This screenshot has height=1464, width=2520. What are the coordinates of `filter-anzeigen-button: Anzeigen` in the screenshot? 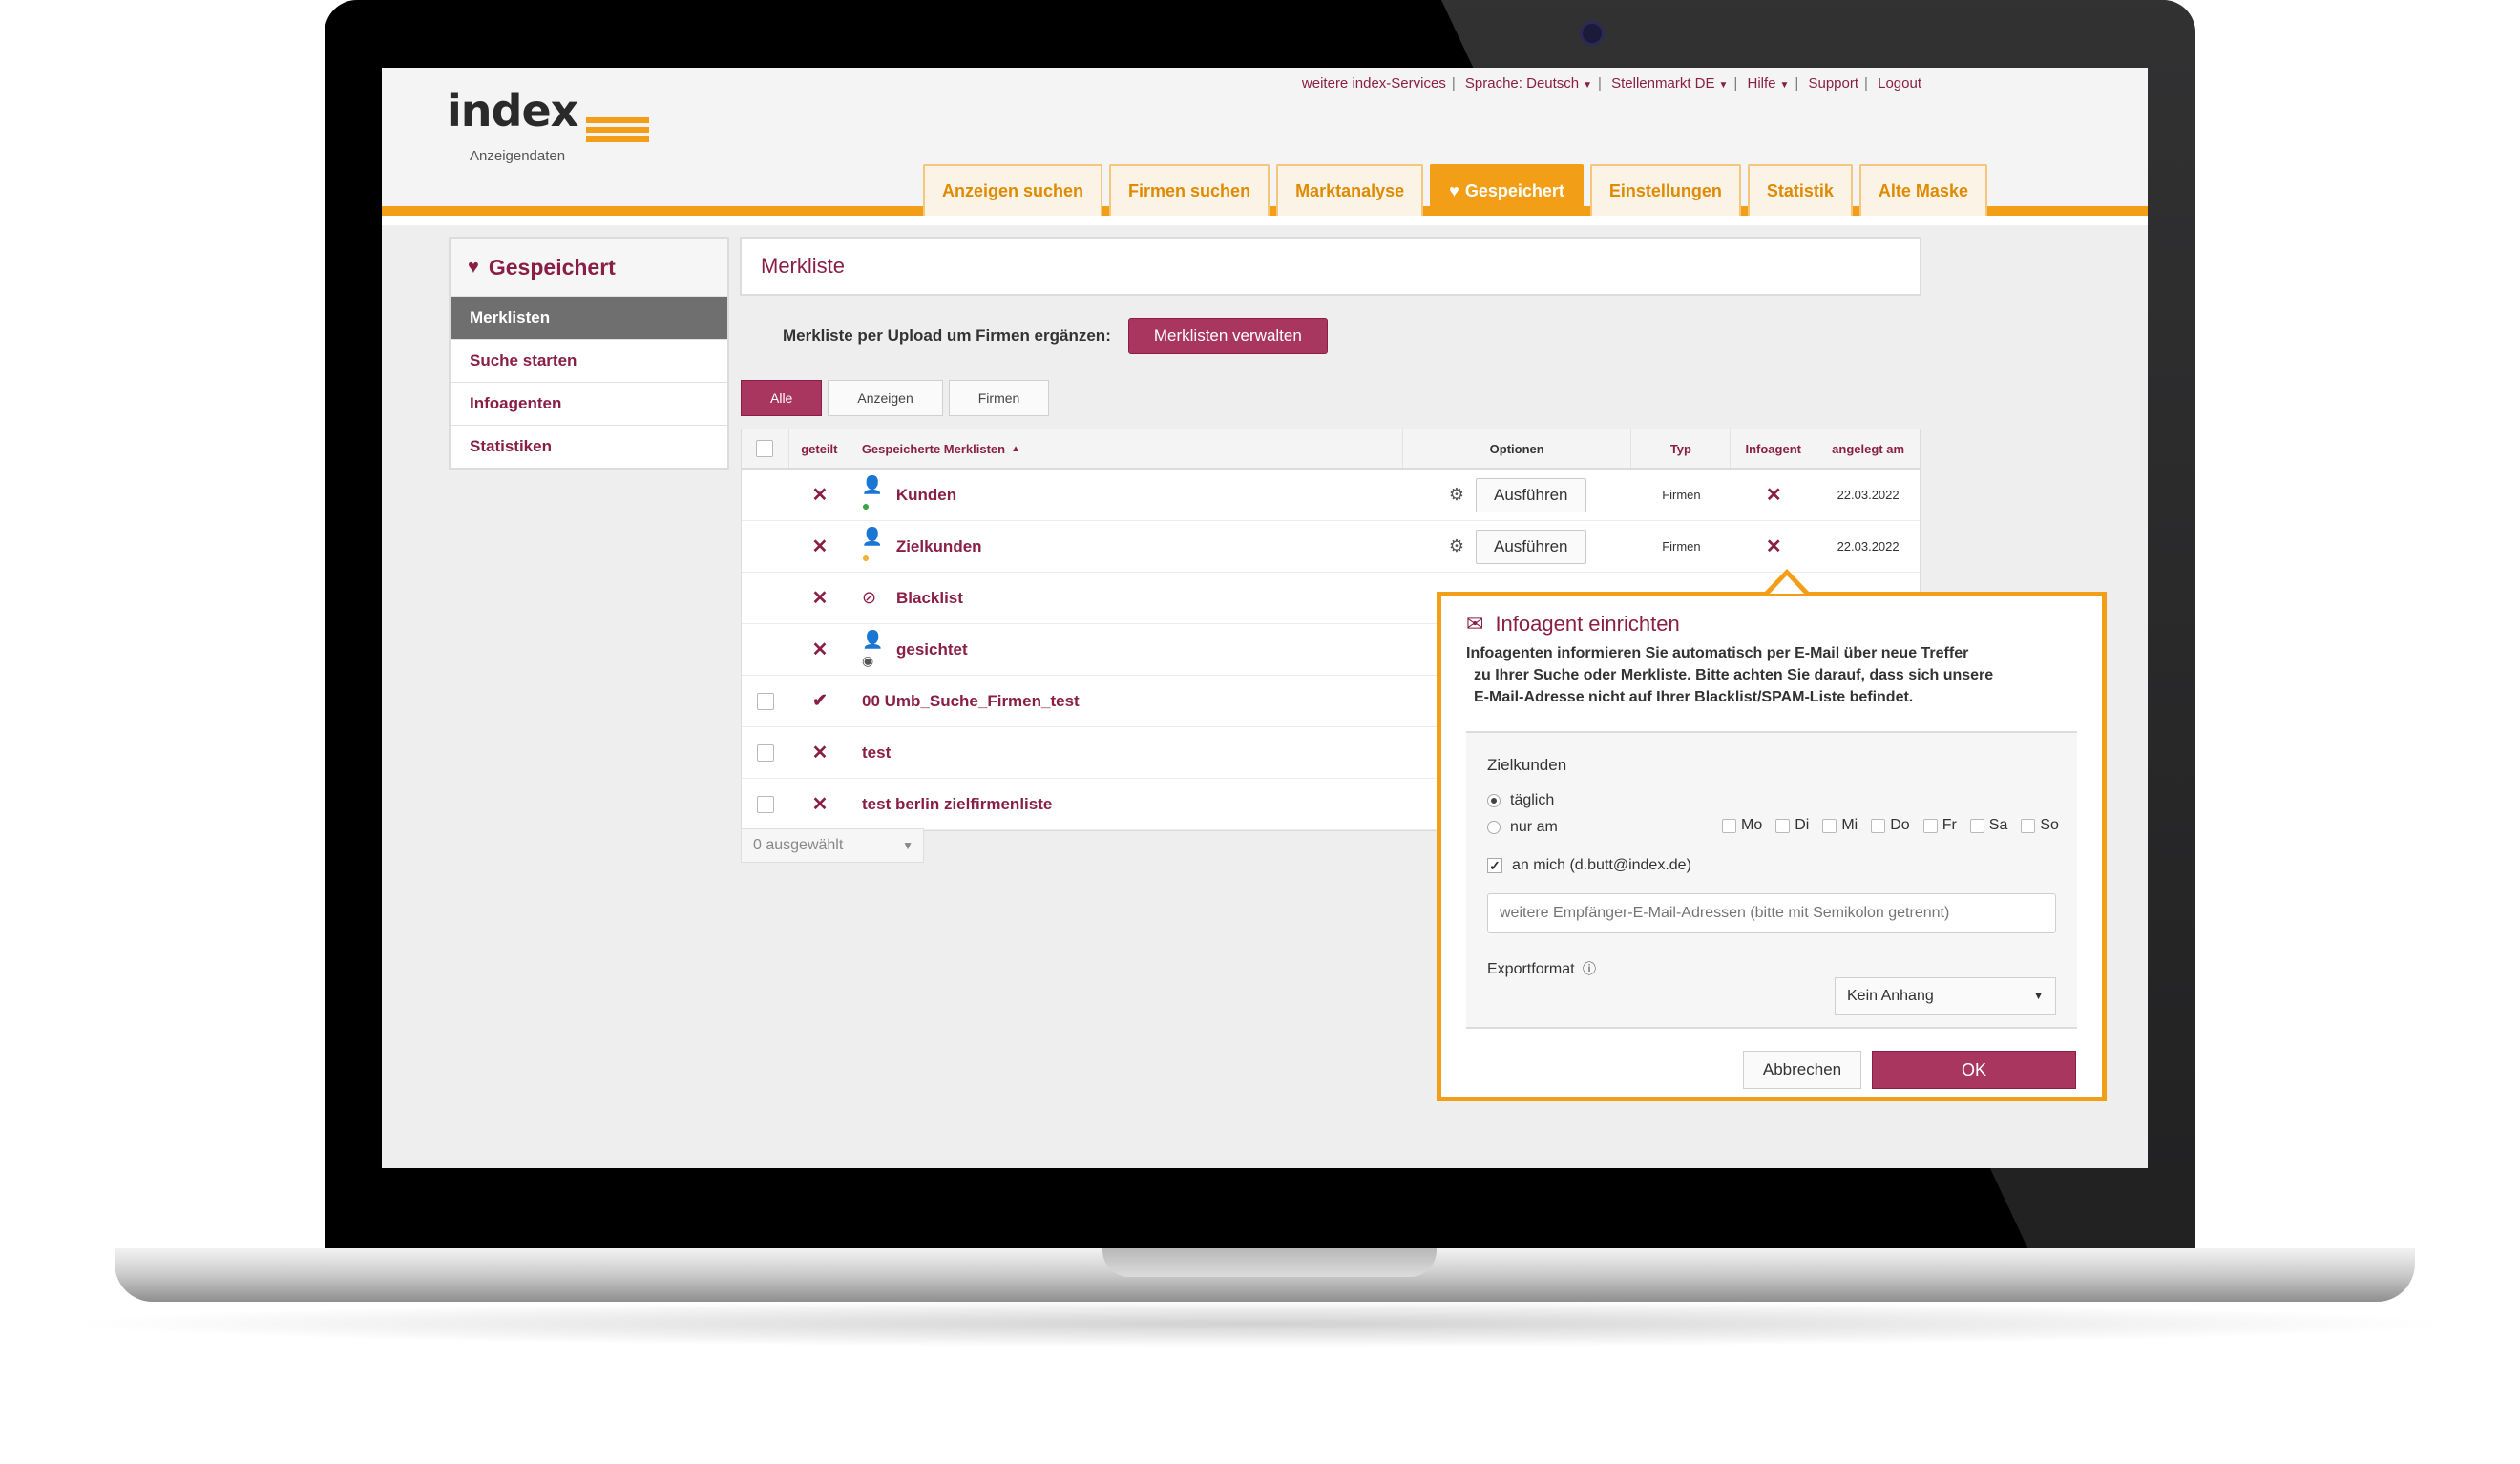 It's located at (886, 398).